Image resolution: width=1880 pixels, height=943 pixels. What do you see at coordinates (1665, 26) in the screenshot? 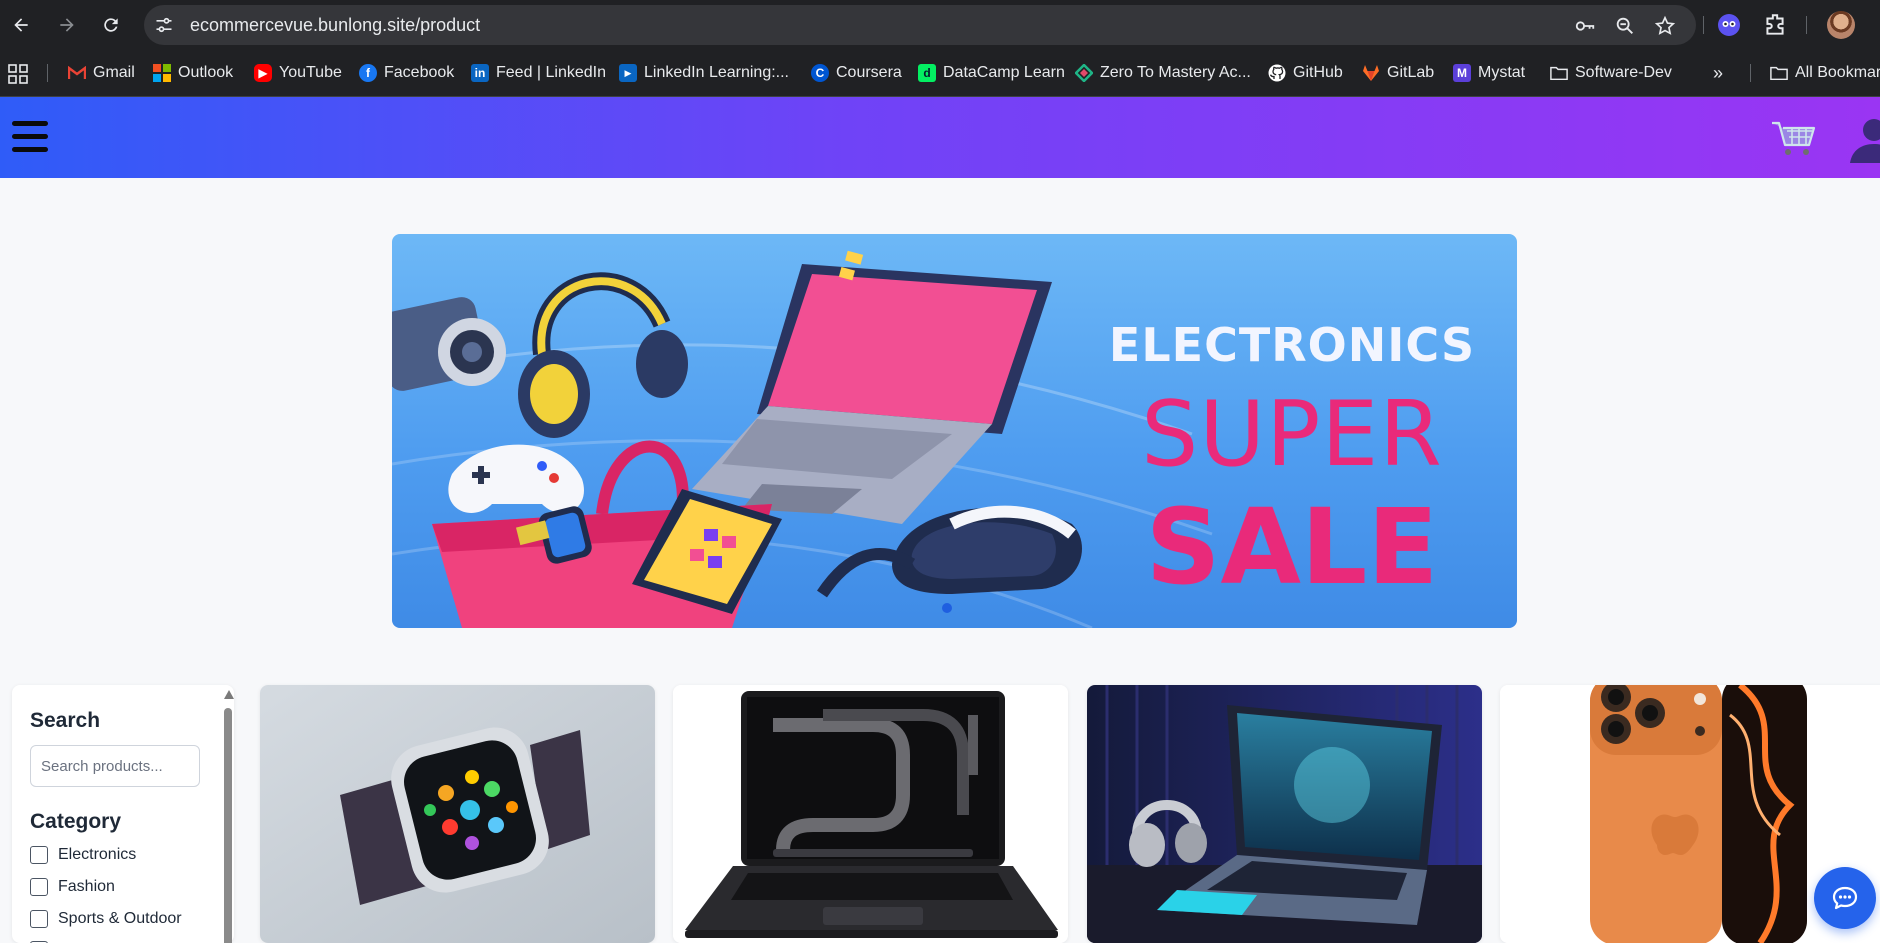
I see `bookmark-star-icon` at bounding box center [1665, 26].